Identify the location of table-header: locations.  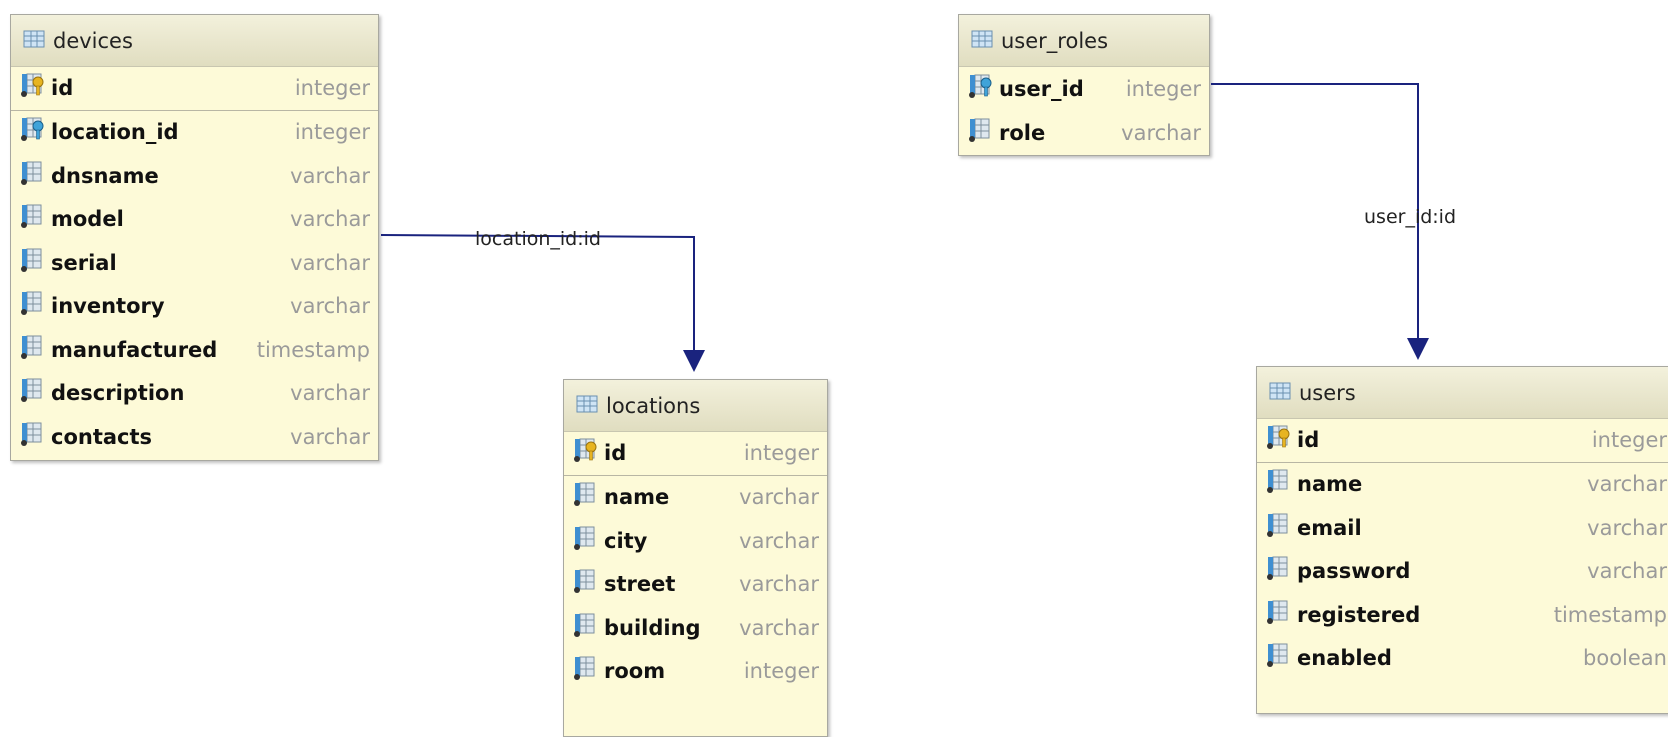
(695, 406).